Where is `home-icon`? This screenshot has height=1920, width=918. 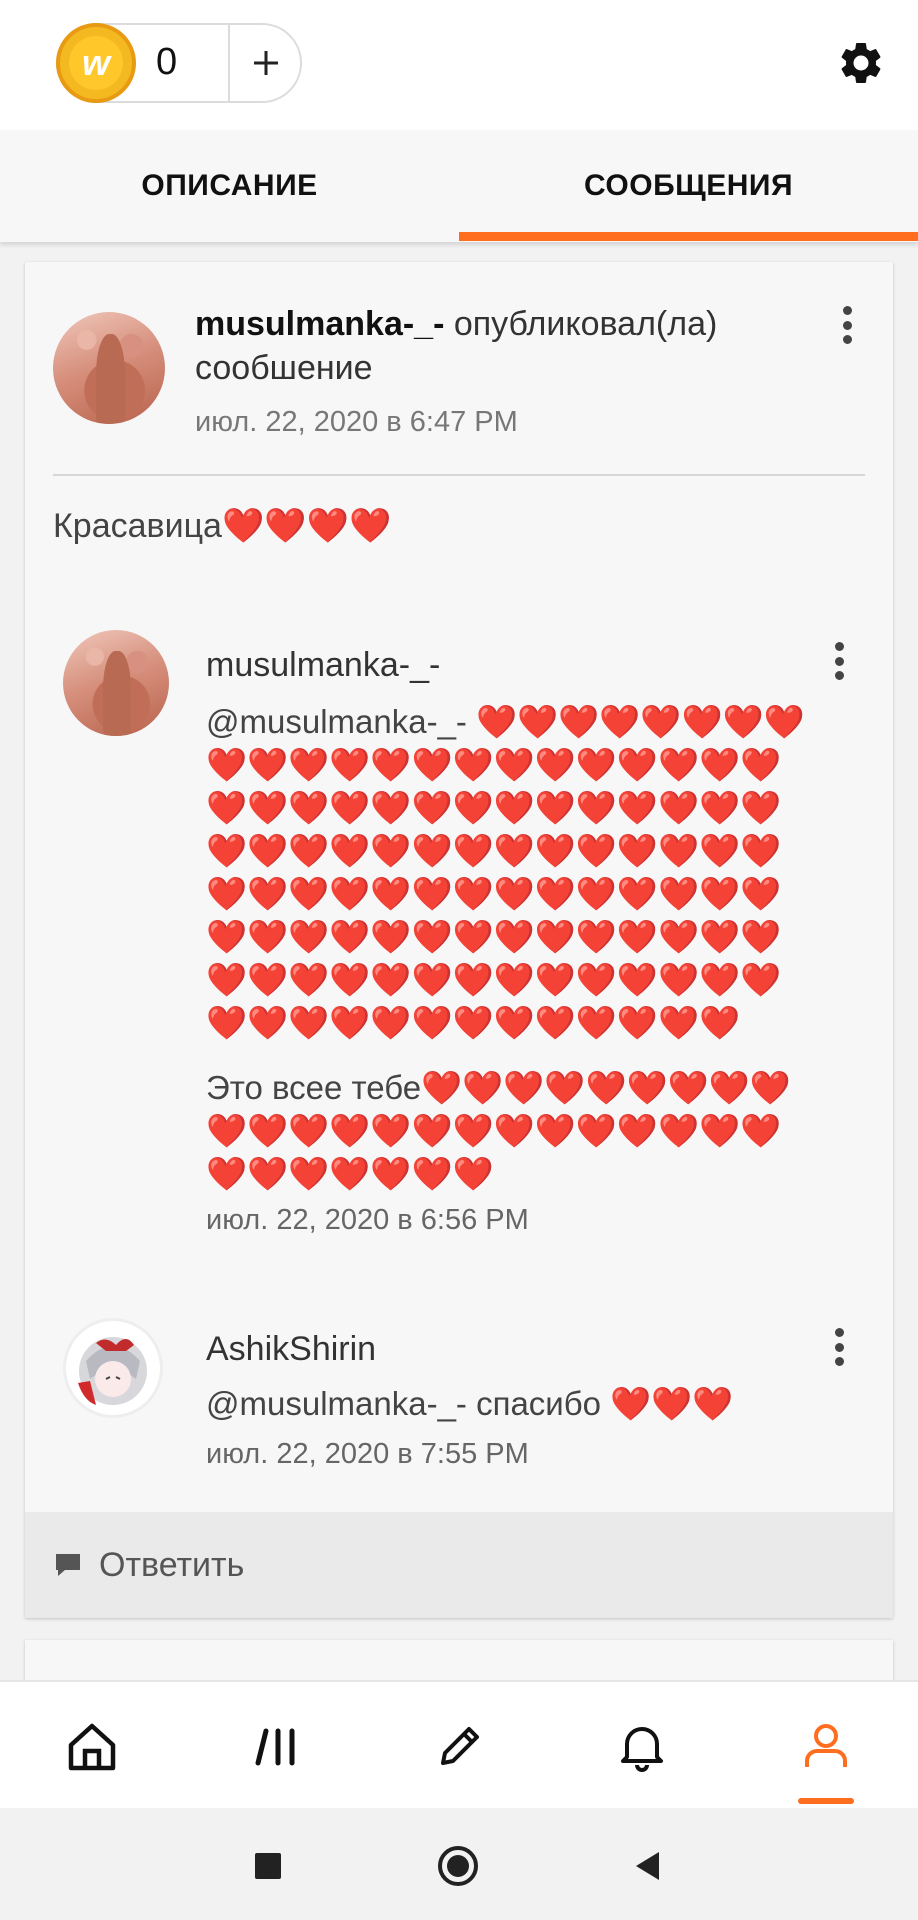
home-icon is located at coordinates (92, 1747).